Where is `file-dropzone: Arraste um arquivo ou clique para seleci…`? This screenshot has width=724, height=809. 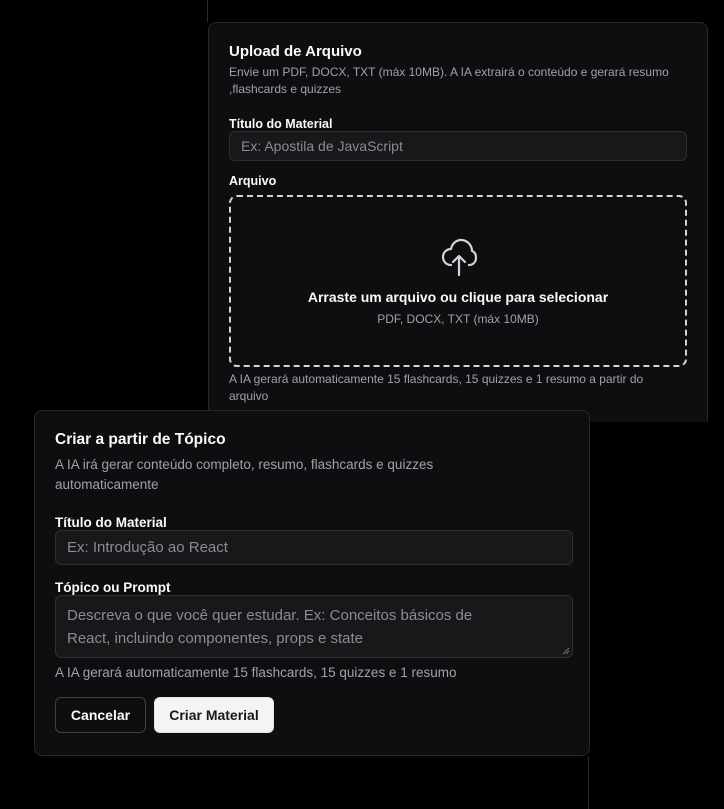
file-dropzone: Arraste um arquivo ou clique para seleci… is located at coordinates (458, 281).